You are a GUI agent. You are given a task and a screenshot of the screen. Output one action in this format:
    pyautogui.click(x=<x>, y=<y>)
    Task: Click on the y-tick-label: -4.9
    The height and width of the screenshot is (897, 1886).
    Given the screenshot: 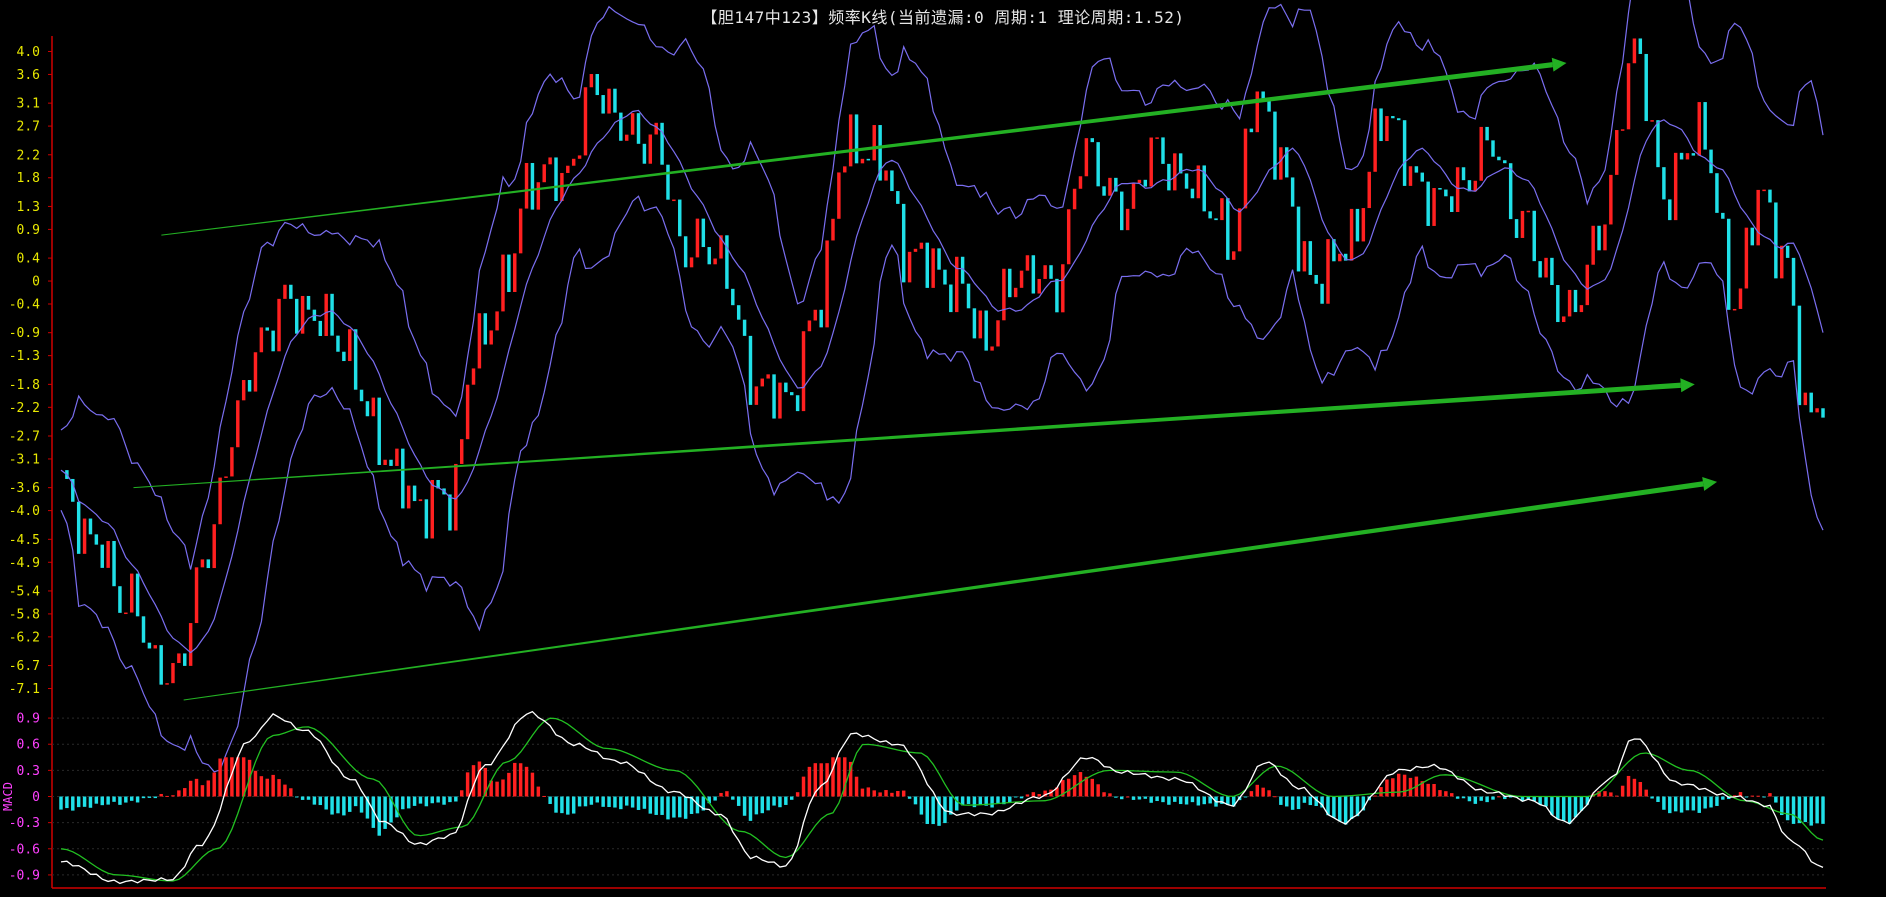 What is the action you would take?
    pyautogui.click(x=24, y=563)
    